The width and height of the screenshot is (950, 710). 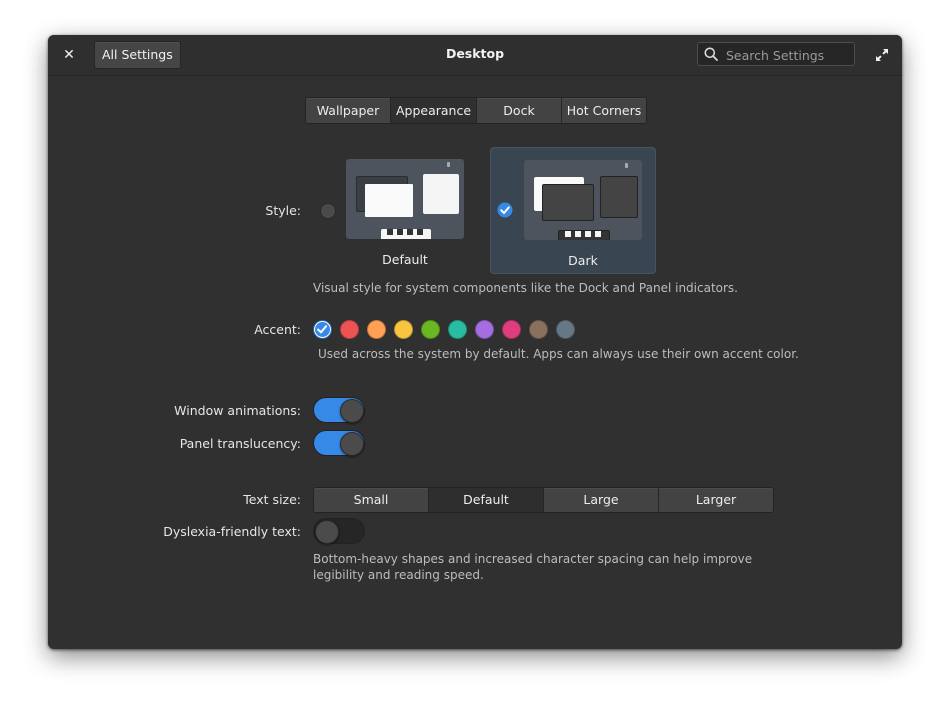 What do you see at coordinates (711, 54) in the screenshot?
I see `search-icon` at bounding box center [711, 54].